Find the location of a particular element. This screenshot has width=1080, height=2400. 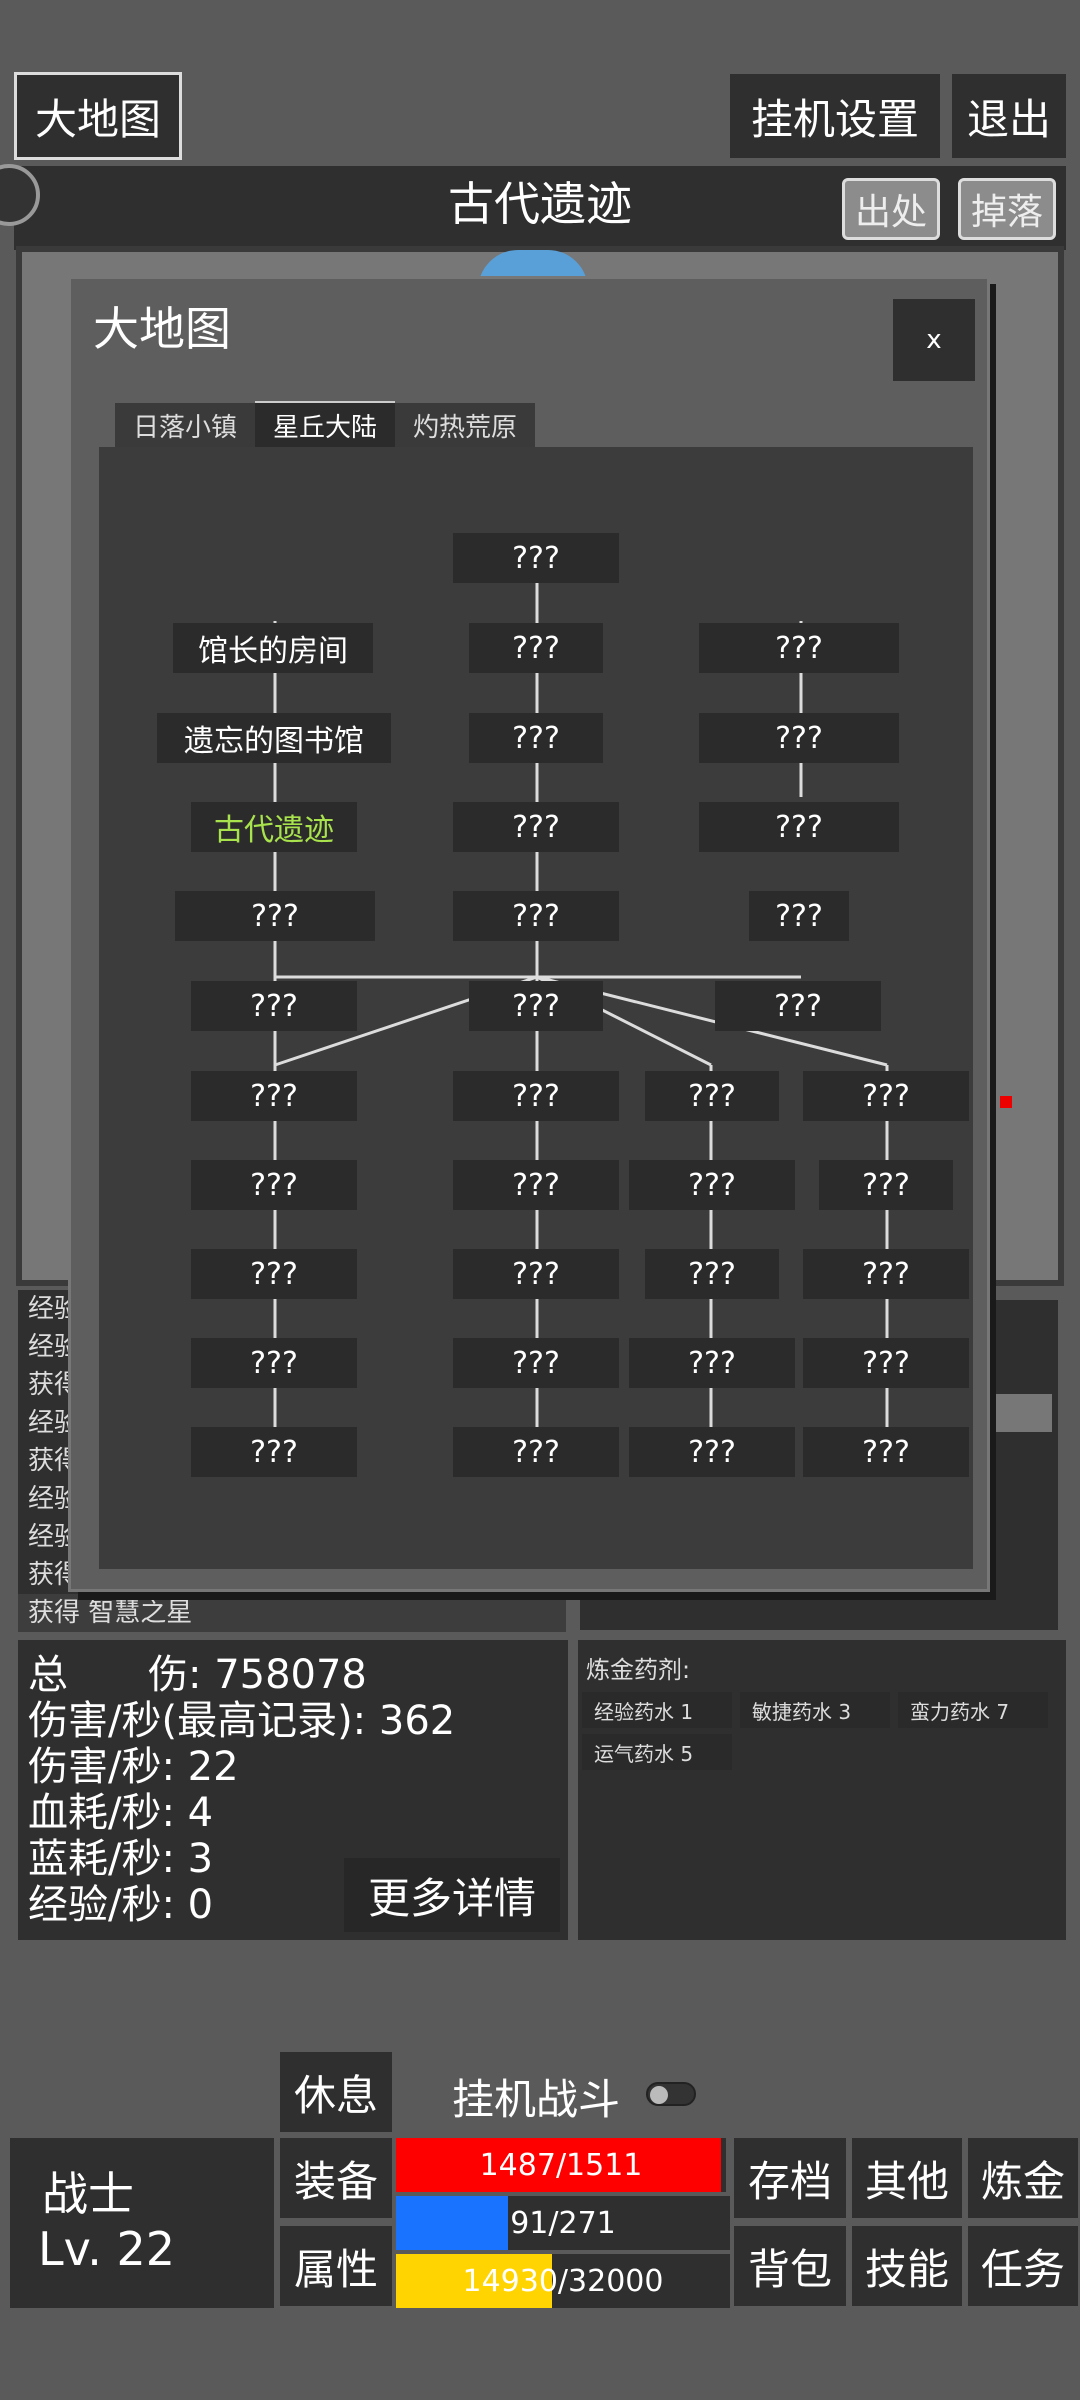

afk-settings-button: 挂机设置 is located at coordinates (835, 116).